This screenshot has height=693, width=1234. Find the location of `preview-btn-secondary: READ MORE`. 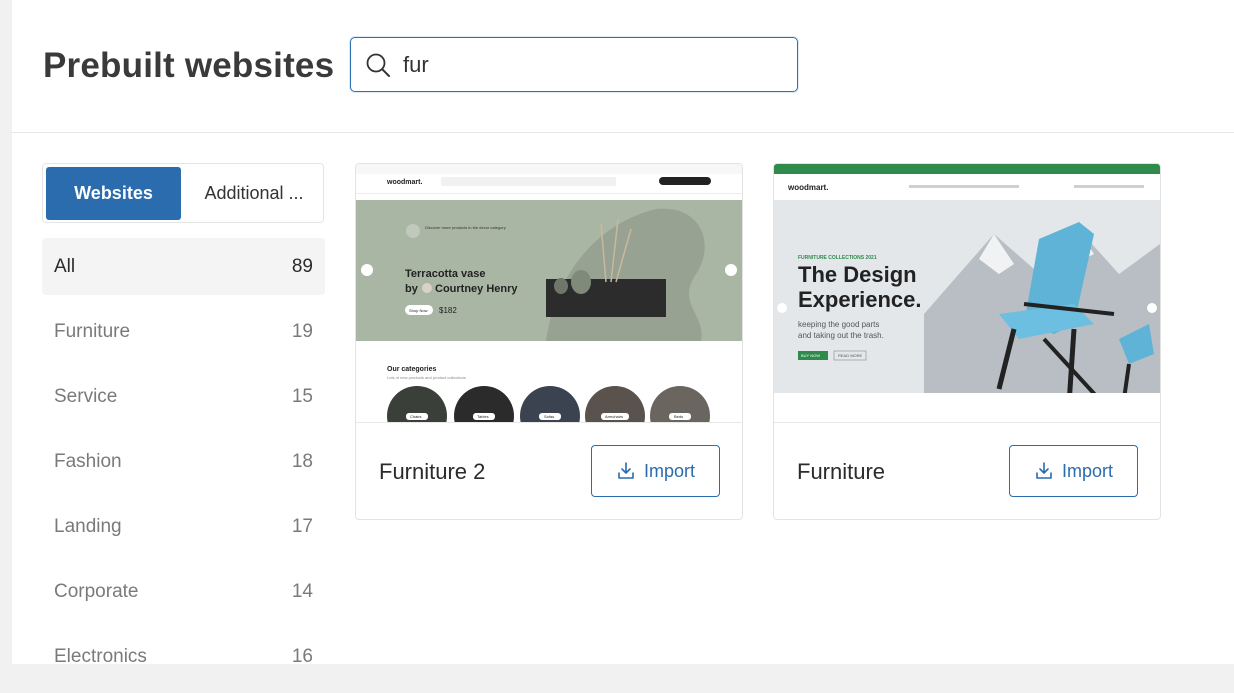

preview-btn-secondary: READ MORE is located at coordinates (850, 355).